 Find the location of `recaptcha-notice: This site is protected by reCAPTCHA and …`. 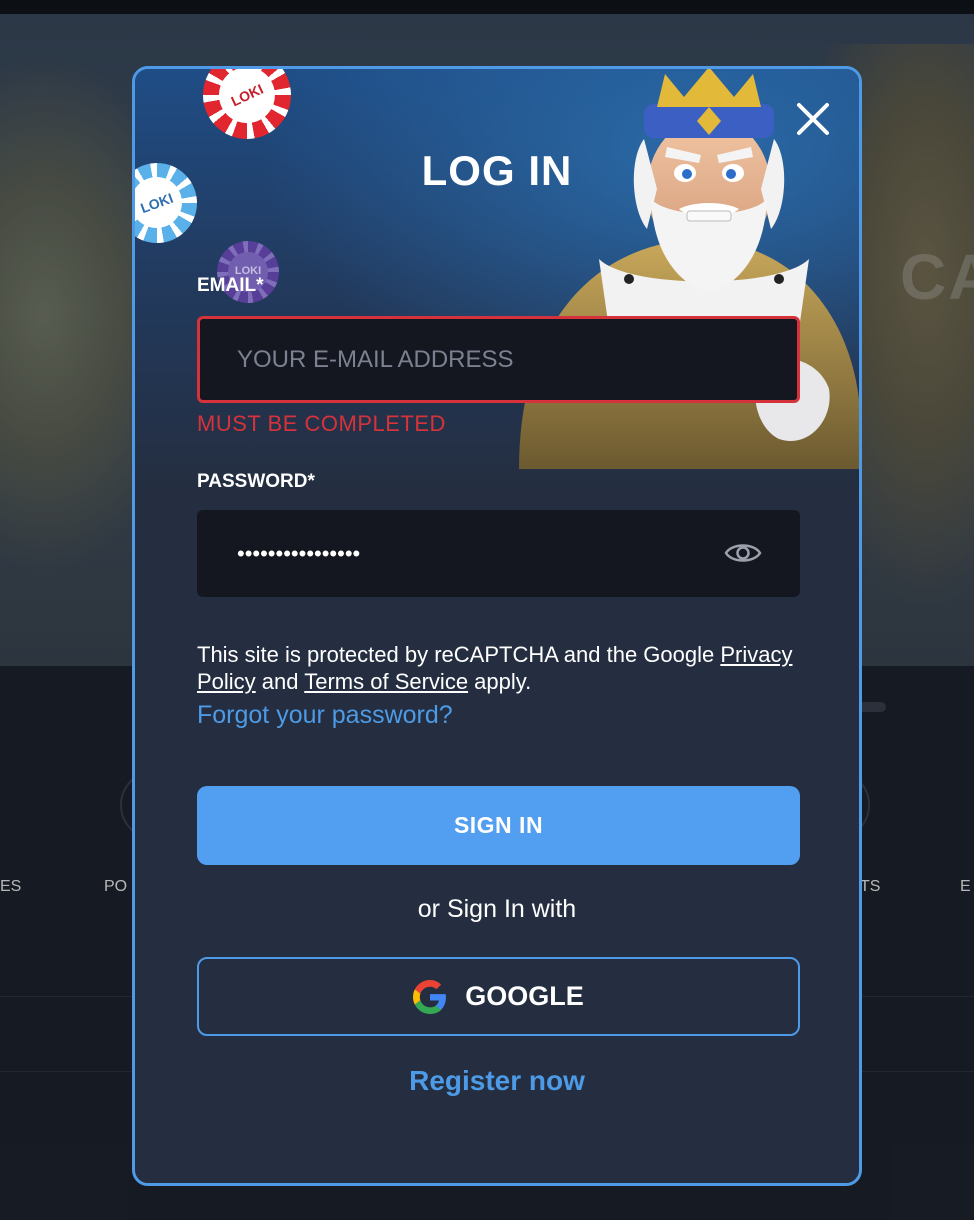

recaptcha-notice: This site is protected by reCAPTCHA and … is located at coordinates (502, 668).